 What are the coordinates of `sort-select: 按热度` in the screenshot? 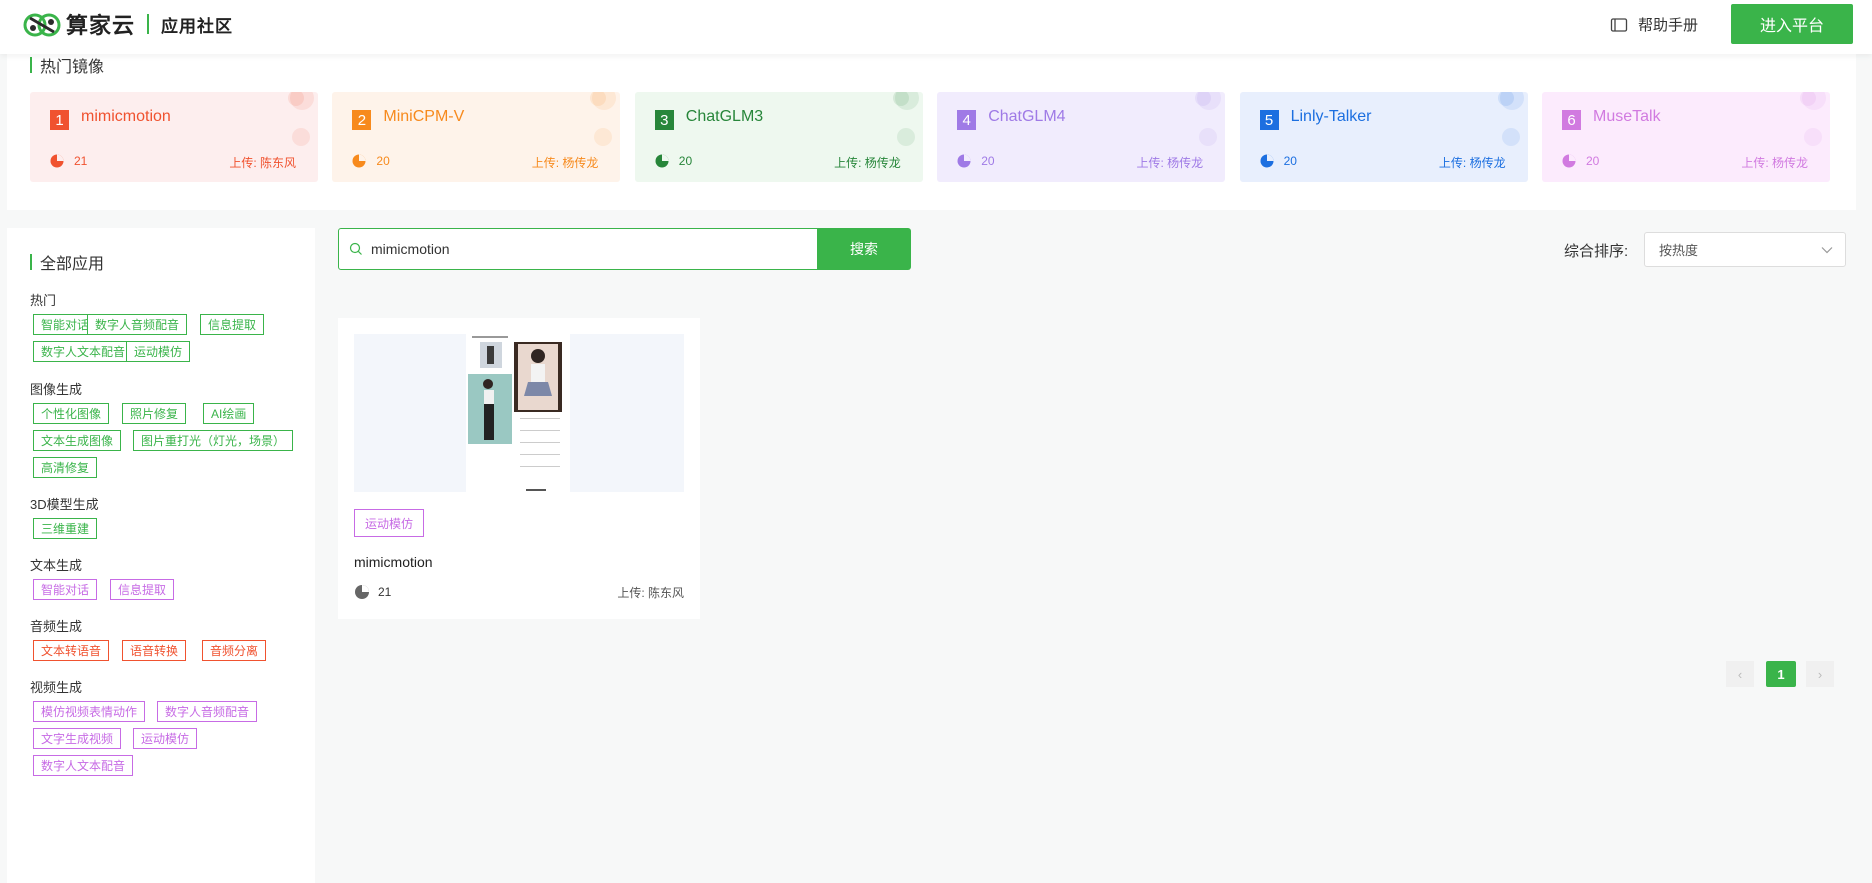 It's located at (1745, 249).